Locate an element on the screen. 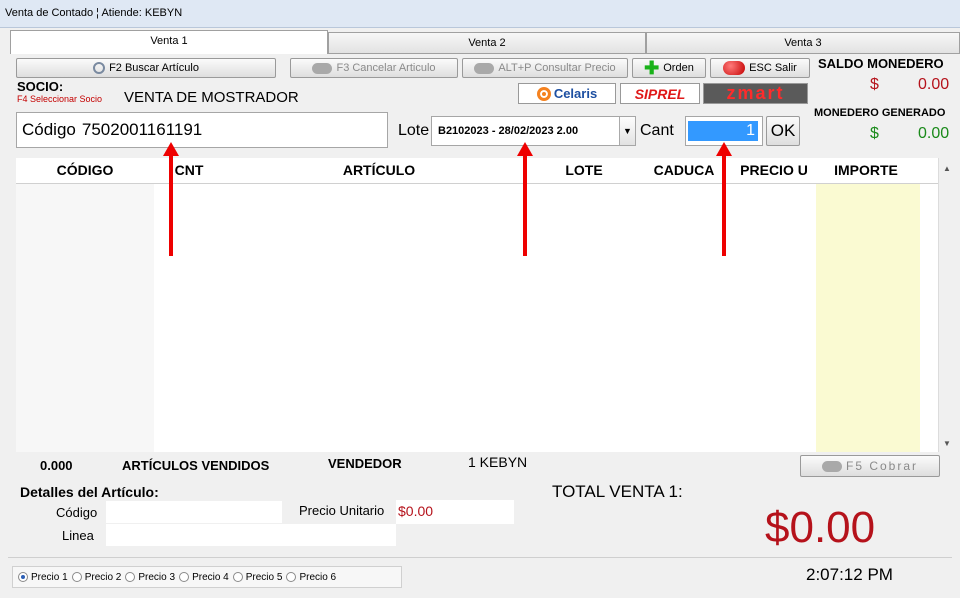 Image resolution: width=960 pixels, height=598 pixels. price-level-label: Precio 4 is located at coordinates (210, 577).